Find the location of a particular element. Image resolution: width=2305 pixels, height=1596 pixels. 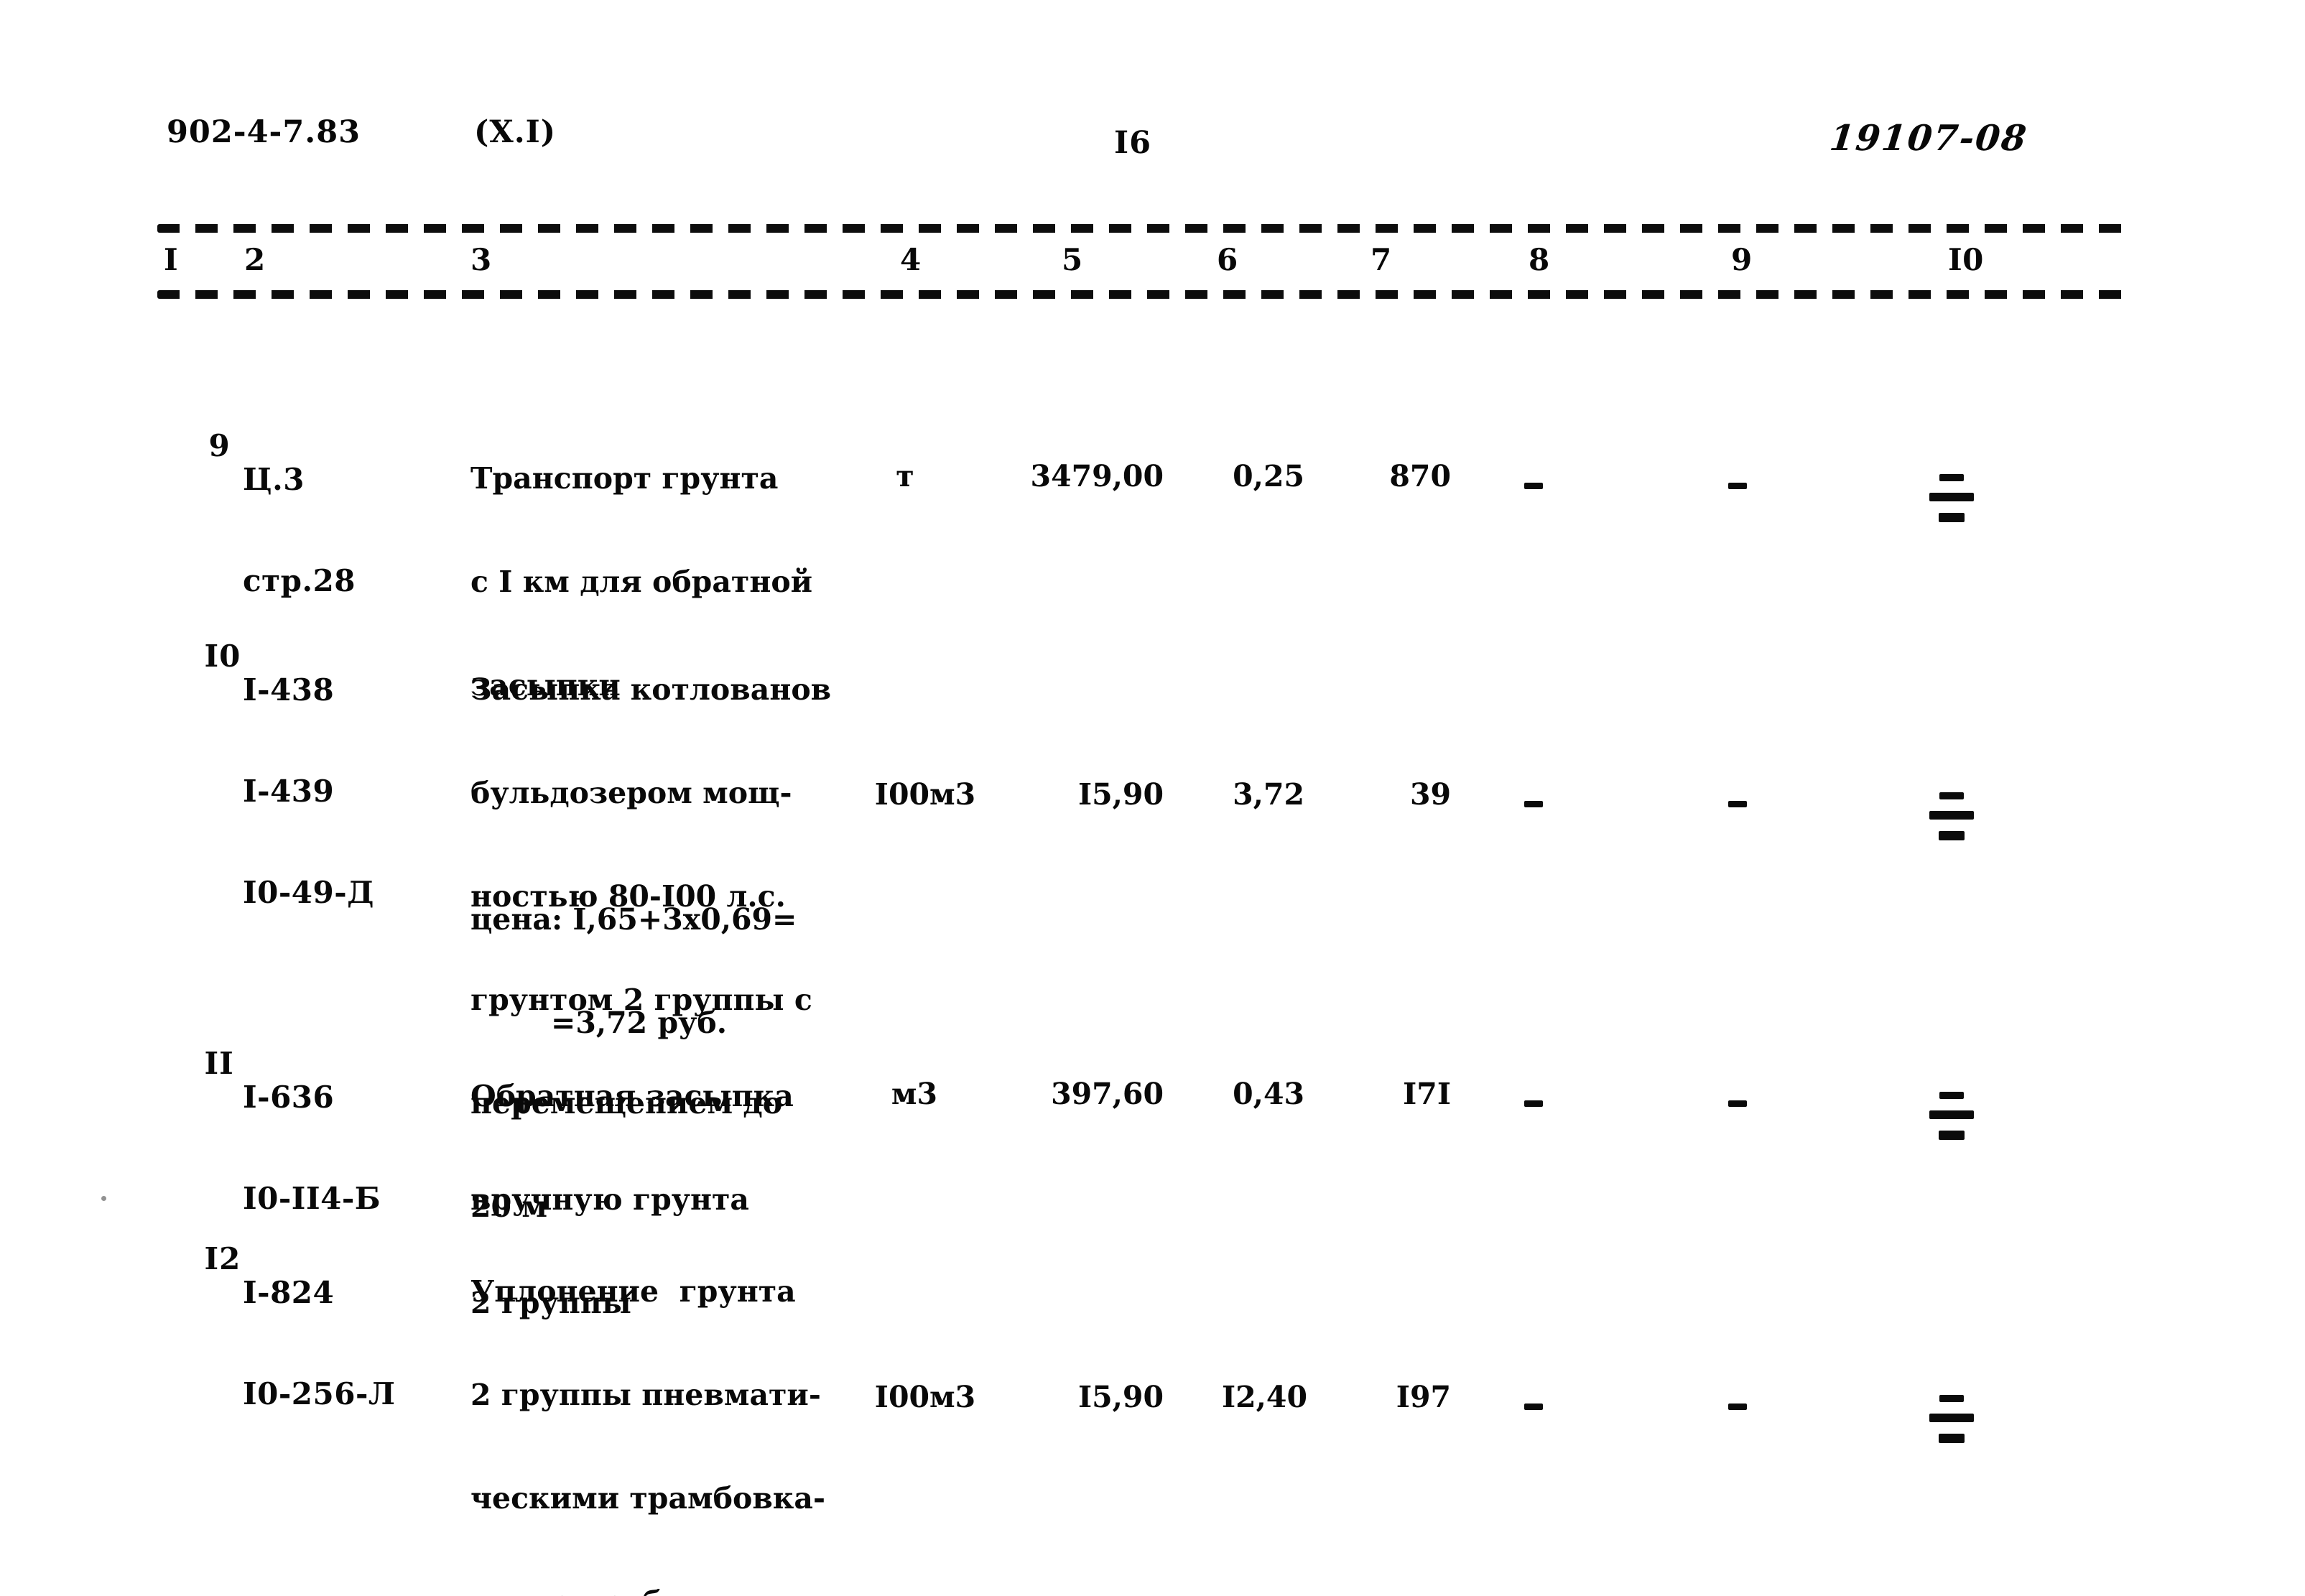

row-unit-price: 0,43 is located at coordinates (1268, 1094).